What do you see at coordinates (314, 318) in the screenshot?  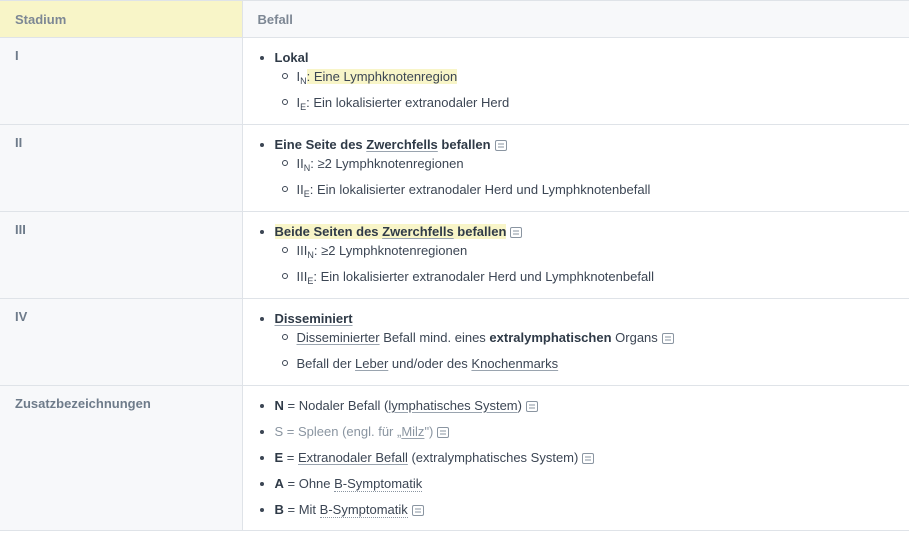 I see `link-disseminiert: Disseminiert` at bounding box center [314, 318].